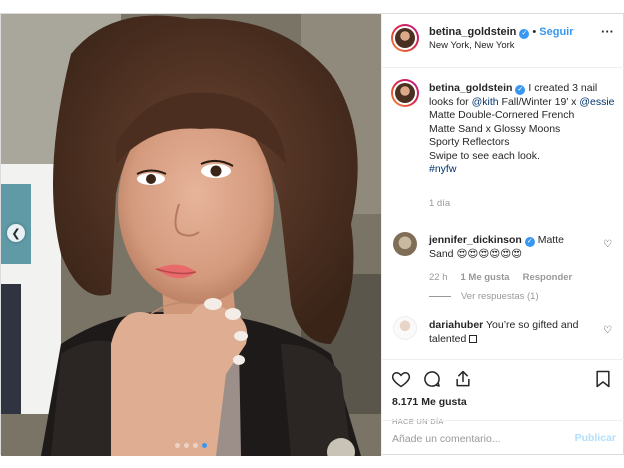 Image resolution: width=624 pixels, height=468 pixels. I want to click on username-link: betina_goldstein, so click(472, 32).